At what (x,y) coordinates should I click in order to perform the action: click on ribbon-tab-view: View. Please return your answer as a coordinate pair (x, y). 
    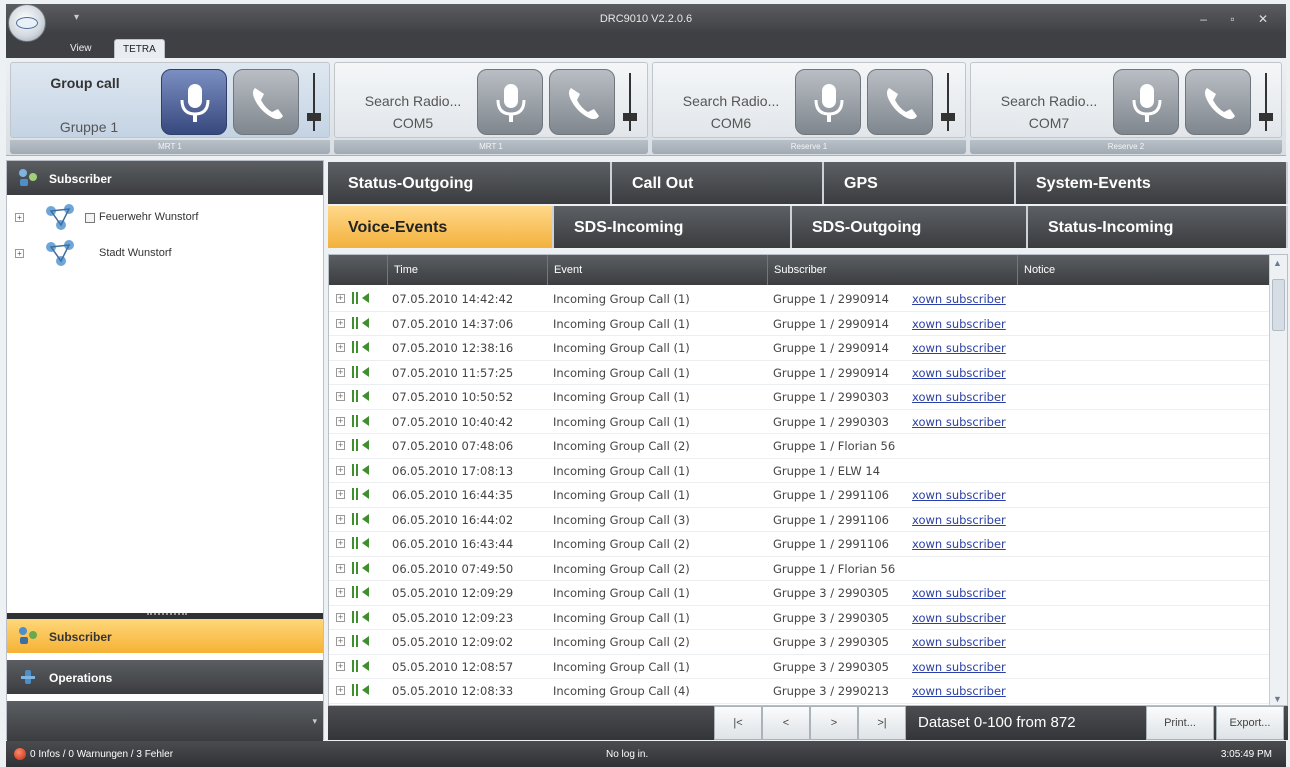
    Looking at the image, I should click on (81, 48).